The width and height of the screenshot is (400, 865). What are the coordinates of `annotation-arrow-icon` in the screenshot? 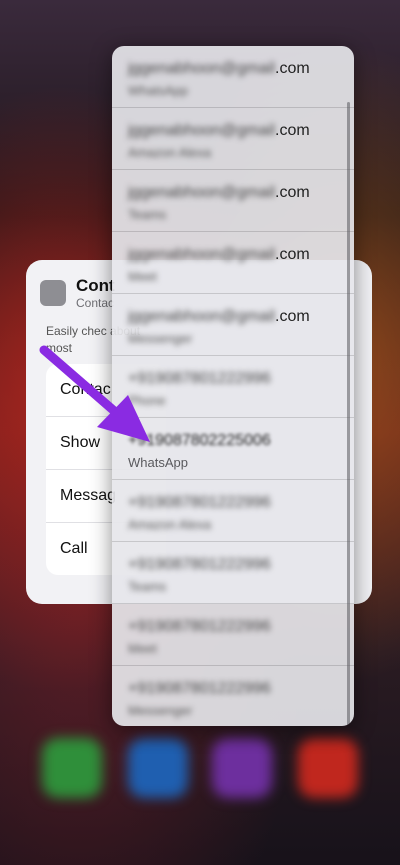 It's located at (94, 393).